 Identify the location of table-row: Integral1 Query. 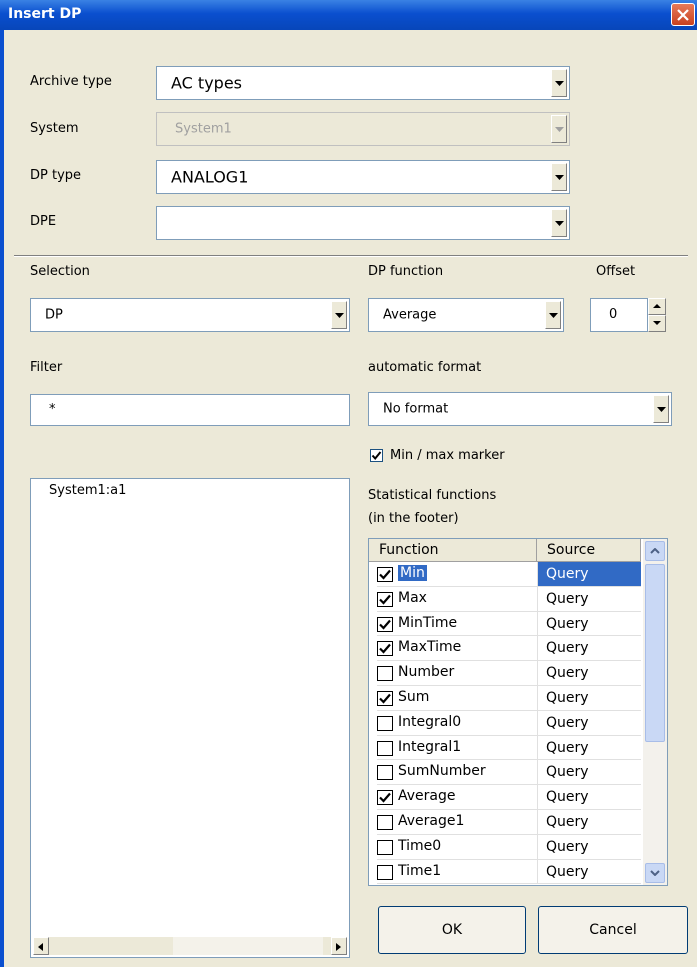
(505, 748).